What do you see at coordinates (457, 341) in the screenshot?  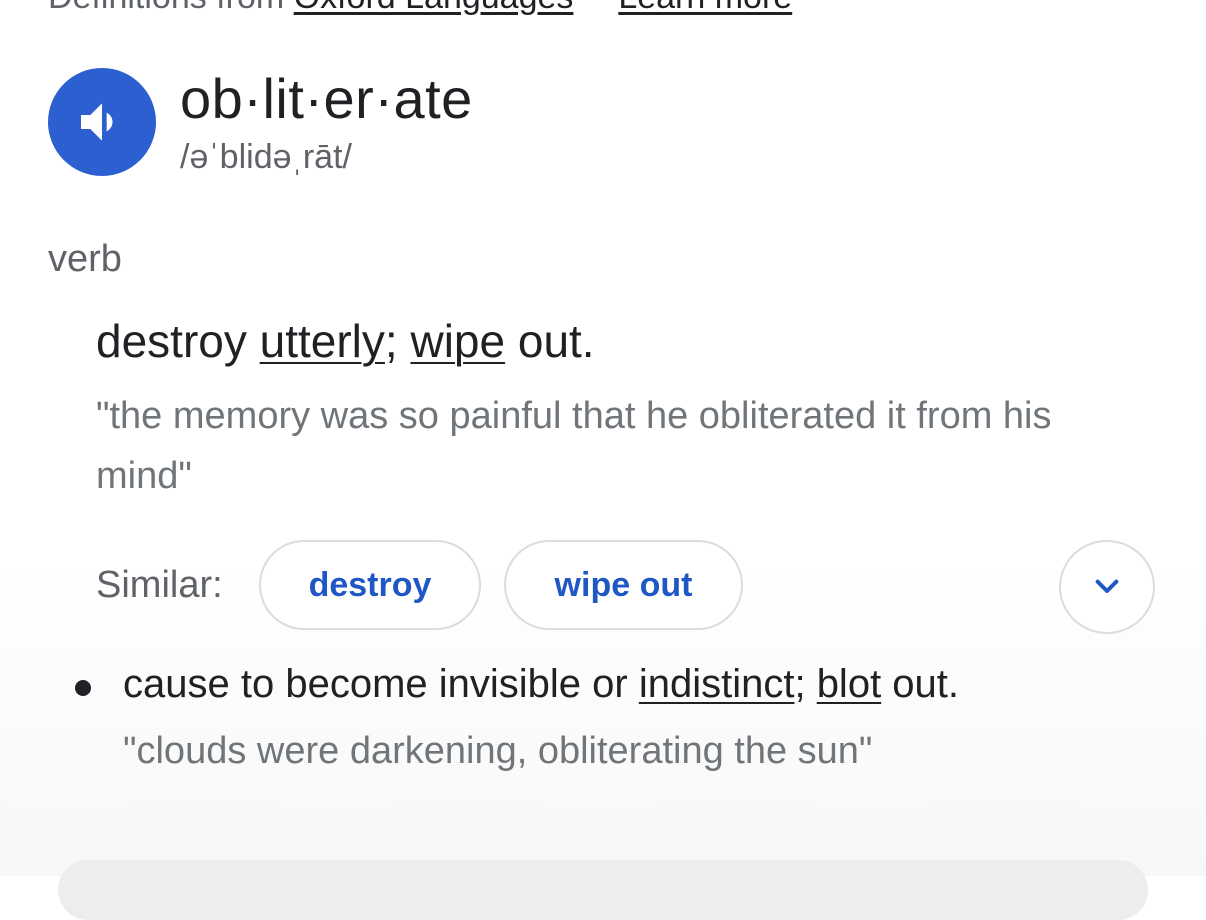 I see `definition-1-link-wipe: wipe` at bounding box center [457, 341].